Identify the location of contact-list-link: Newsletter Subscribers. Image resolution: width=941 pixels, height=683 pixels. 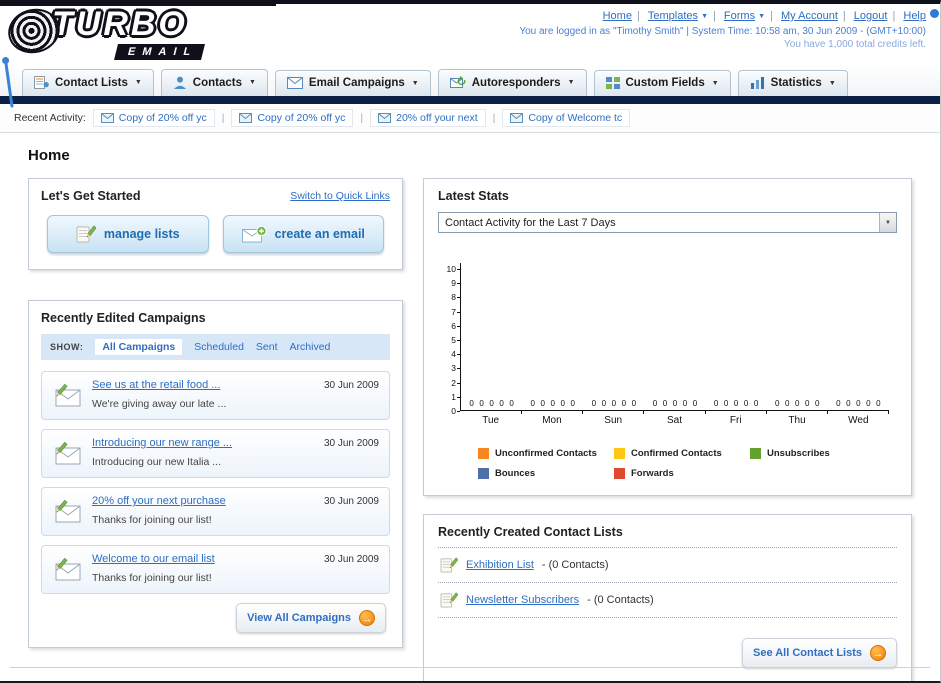
(522, 600).